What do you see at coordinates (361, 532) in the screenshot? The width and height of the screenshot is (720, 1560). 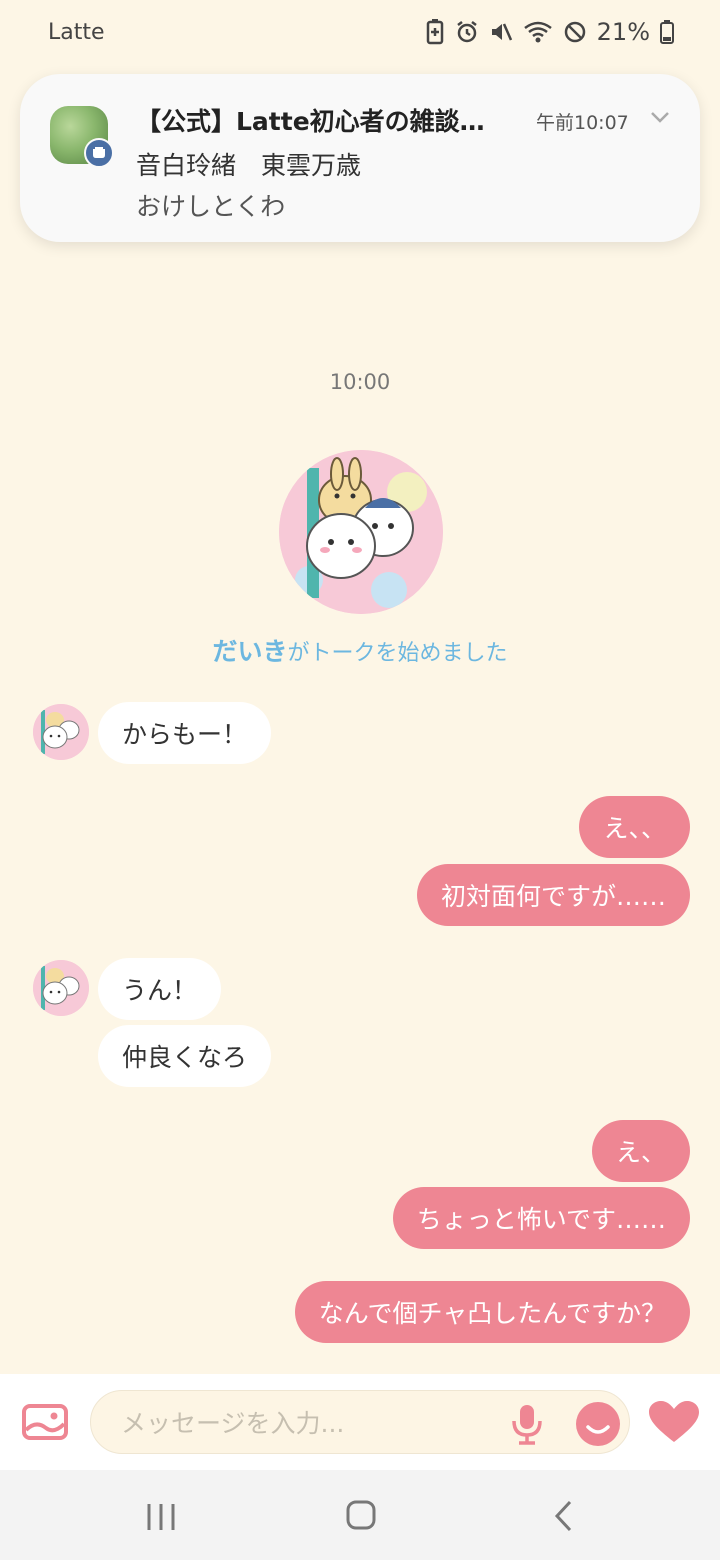 I see `starter-avatar` at bounding box center [361, 532].